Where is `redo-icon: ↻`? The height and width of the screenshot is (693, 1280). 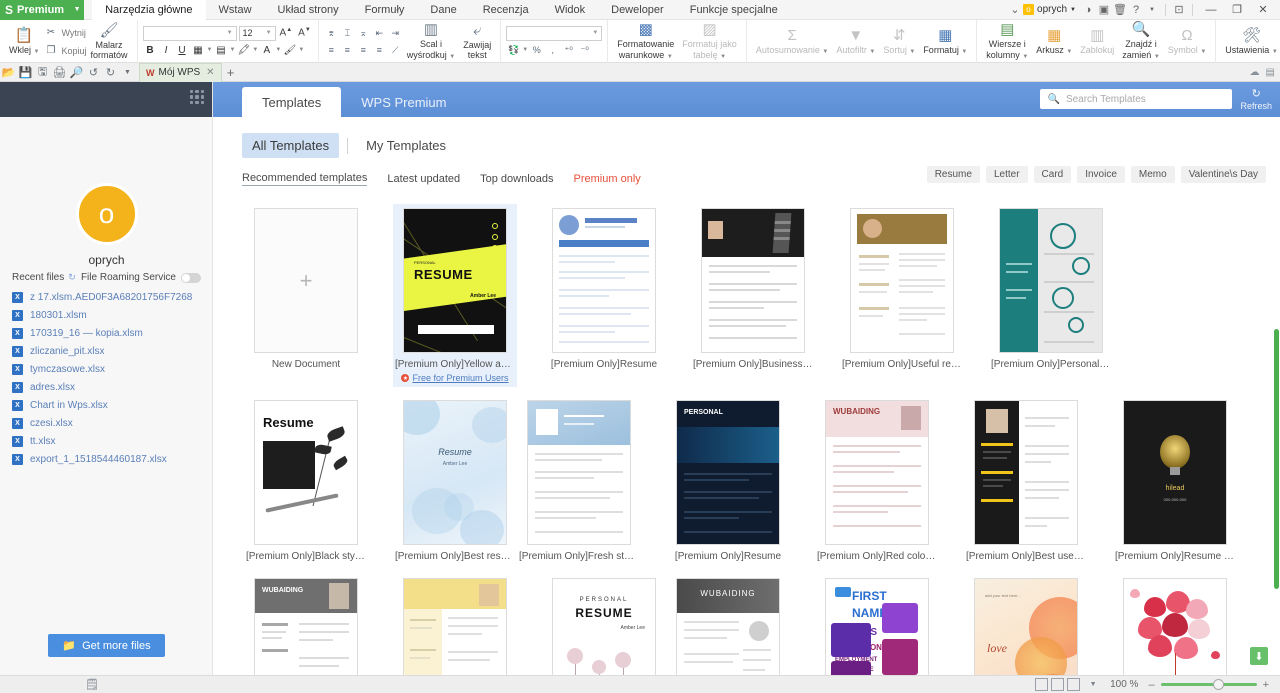 redo-icon: ↻ is located at coordinates (110, 72).